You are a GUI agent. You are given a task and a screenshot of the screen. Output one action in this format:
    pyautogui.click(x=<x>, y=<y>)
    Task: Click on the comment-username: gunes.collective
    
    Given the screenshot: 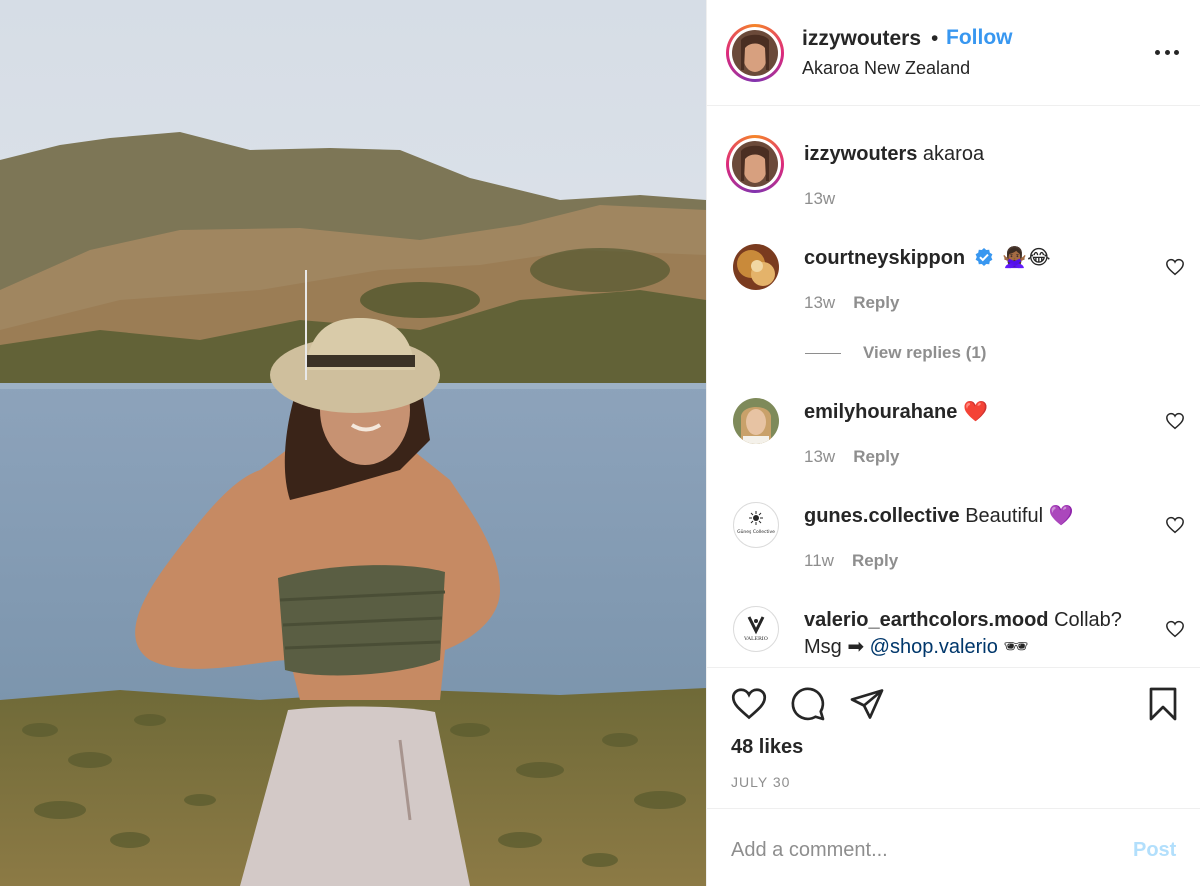 What is the action you would take?
    pyautogui.click(x=882, y=516)
    